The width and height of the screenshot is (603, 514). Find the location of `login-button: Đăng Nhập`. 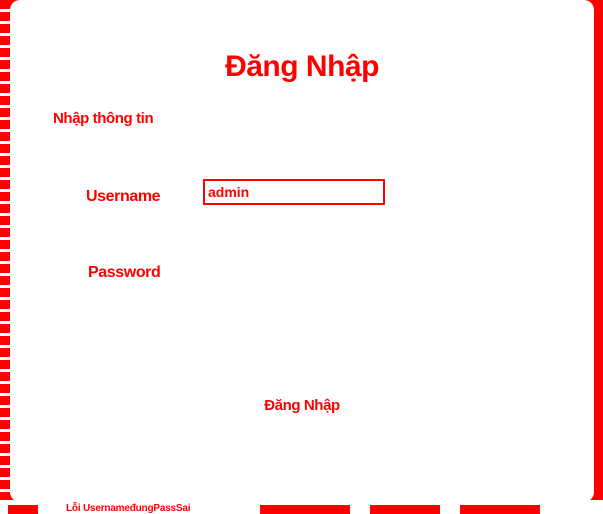

login-button: Đăng Nhập is located at coordinates (302, 405).